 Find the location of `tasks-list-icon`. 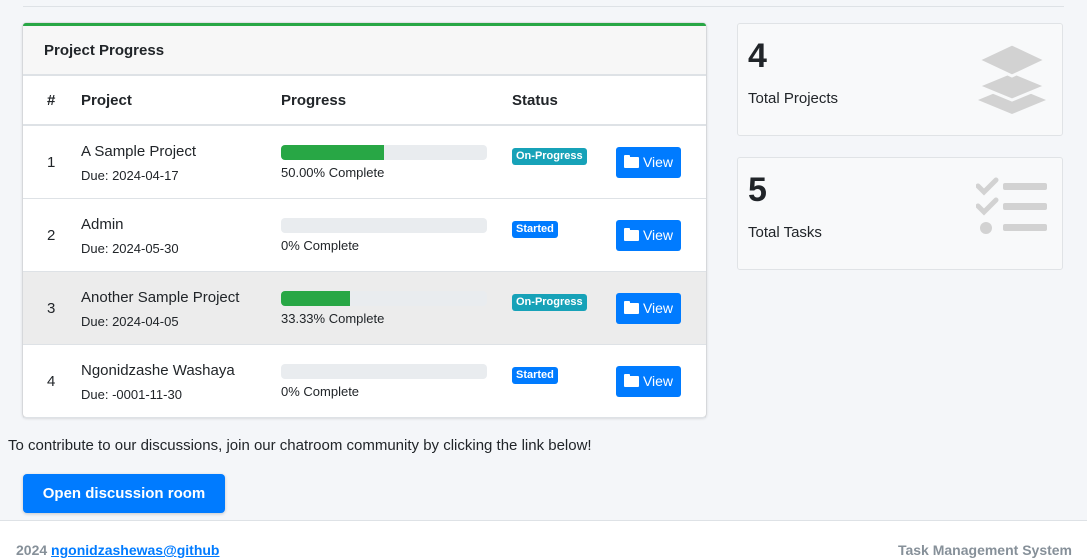

tasks-list-icon is located at coordinates (1011, 209).